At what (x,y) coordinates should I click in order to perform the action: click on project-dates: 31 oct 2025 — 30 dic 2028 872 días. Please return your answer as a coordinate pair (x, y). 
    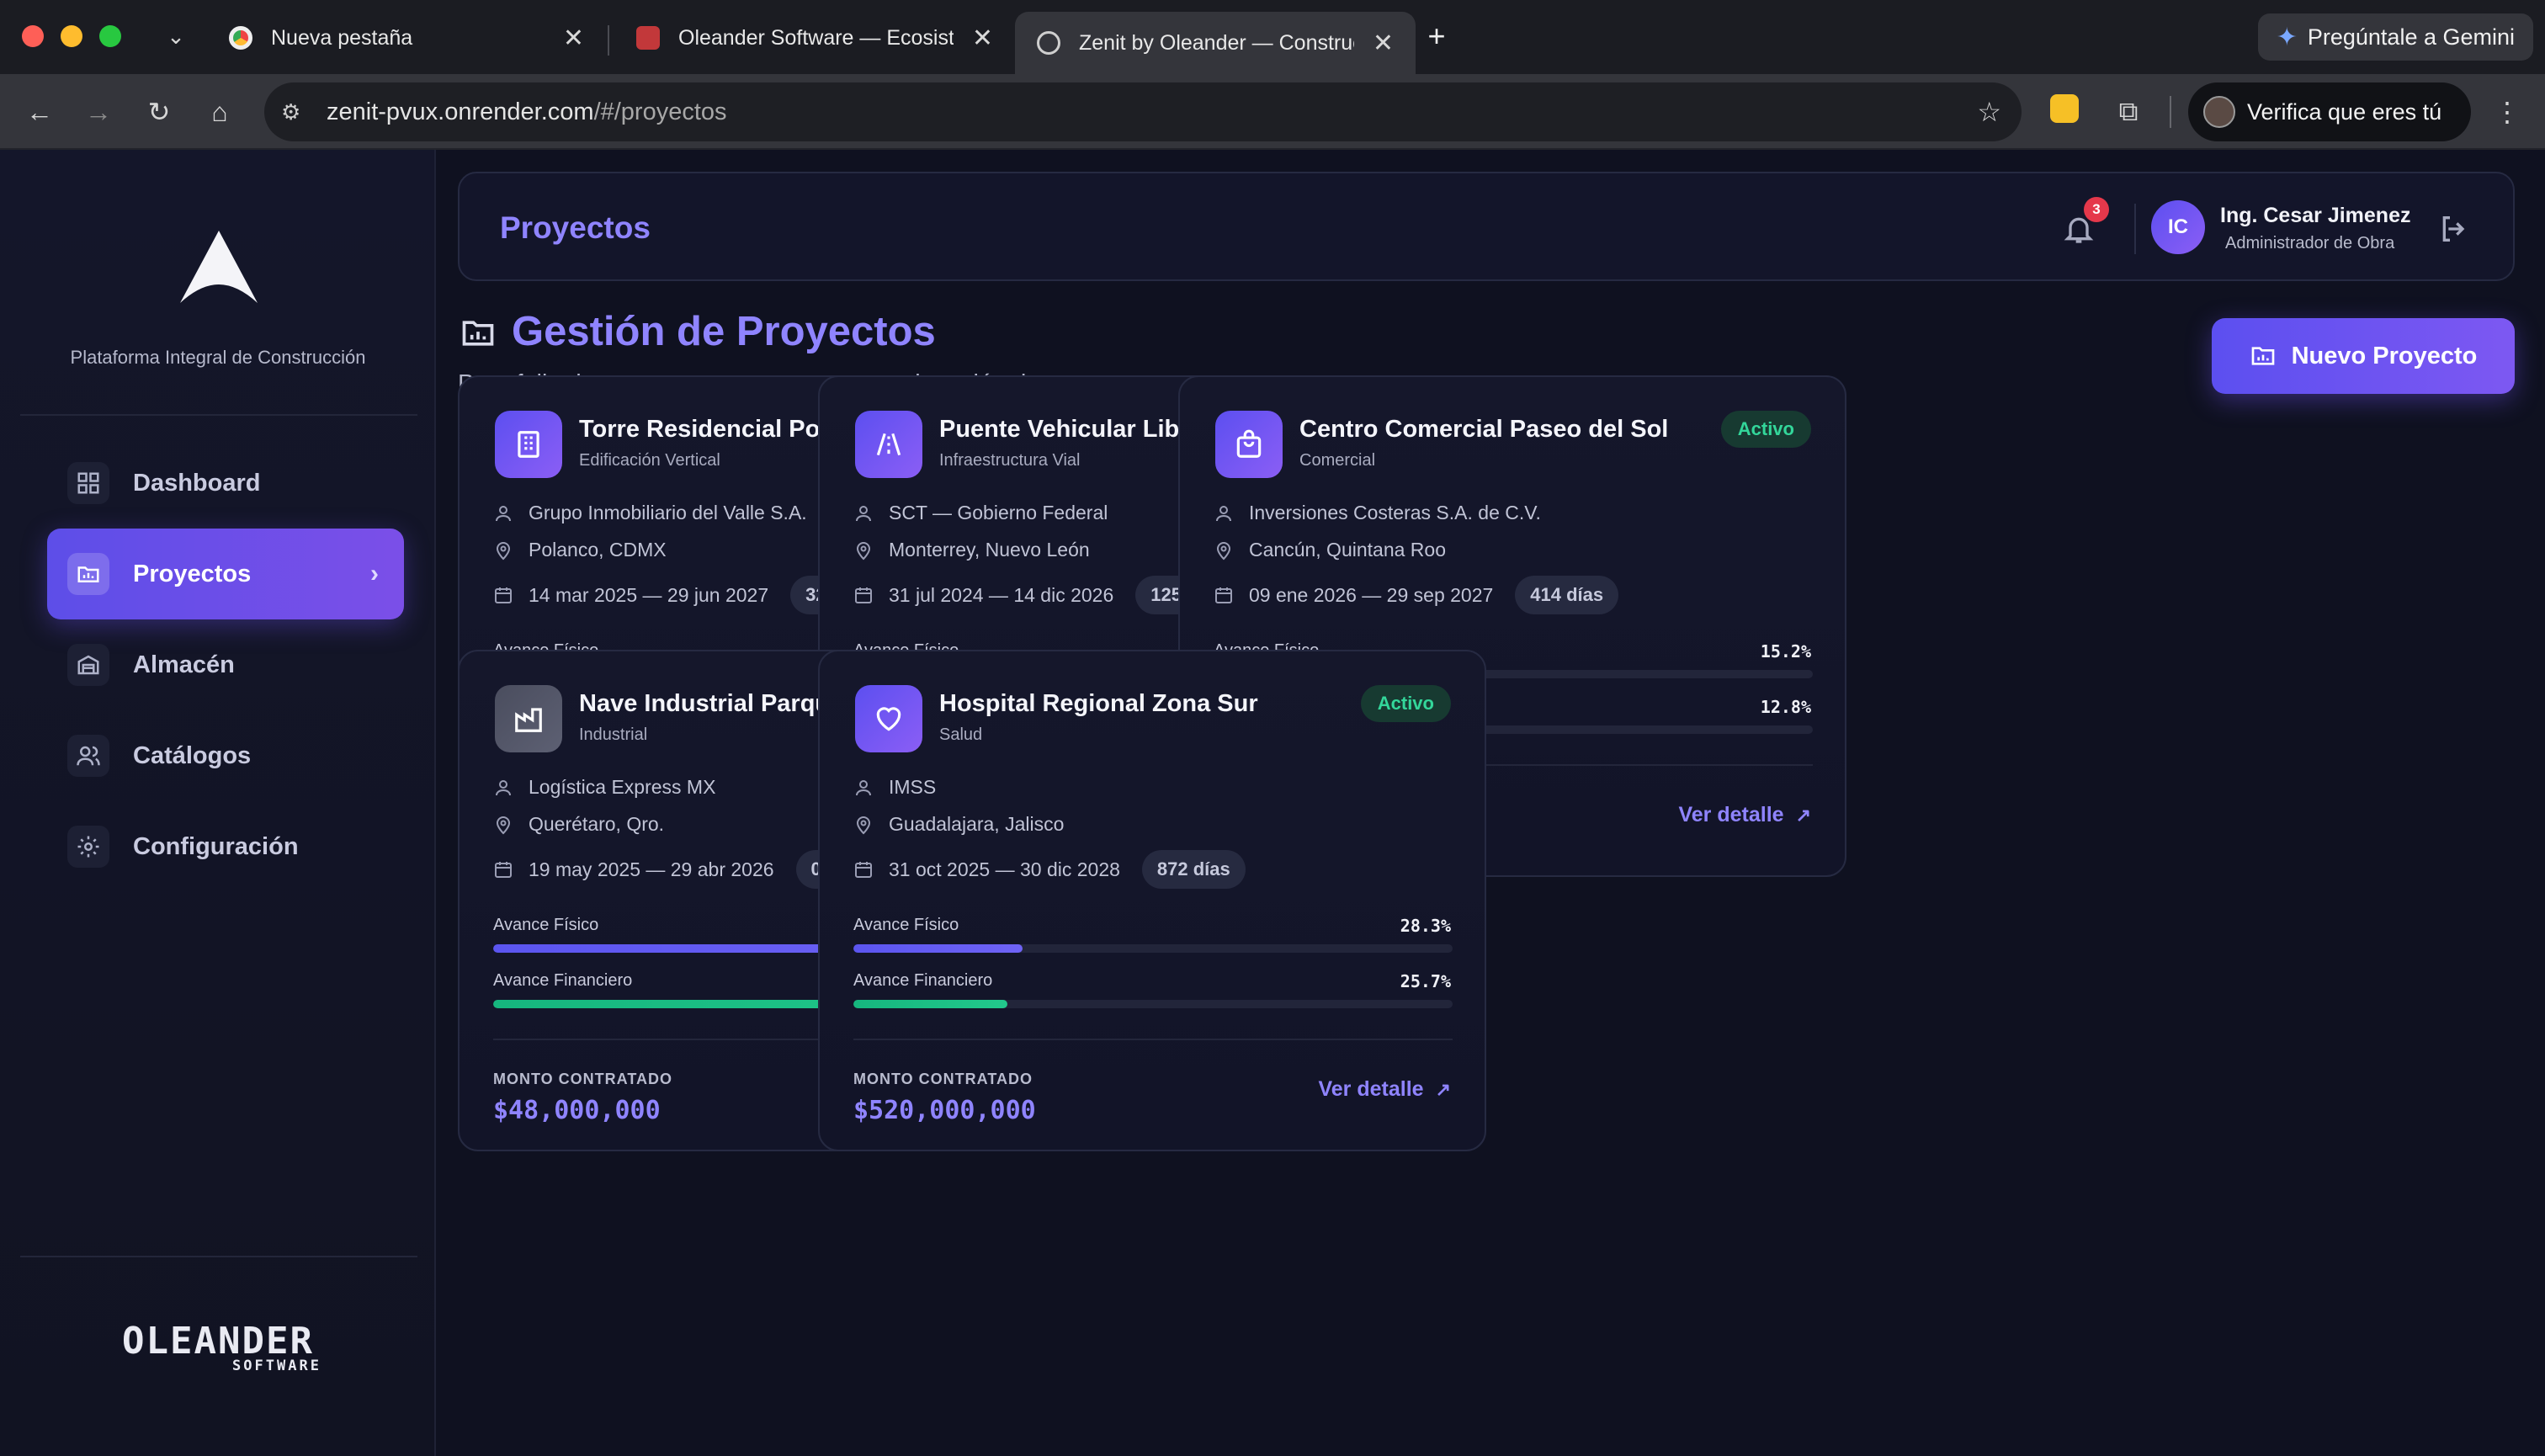
    Looking at the image, I should click on (1049, 869).